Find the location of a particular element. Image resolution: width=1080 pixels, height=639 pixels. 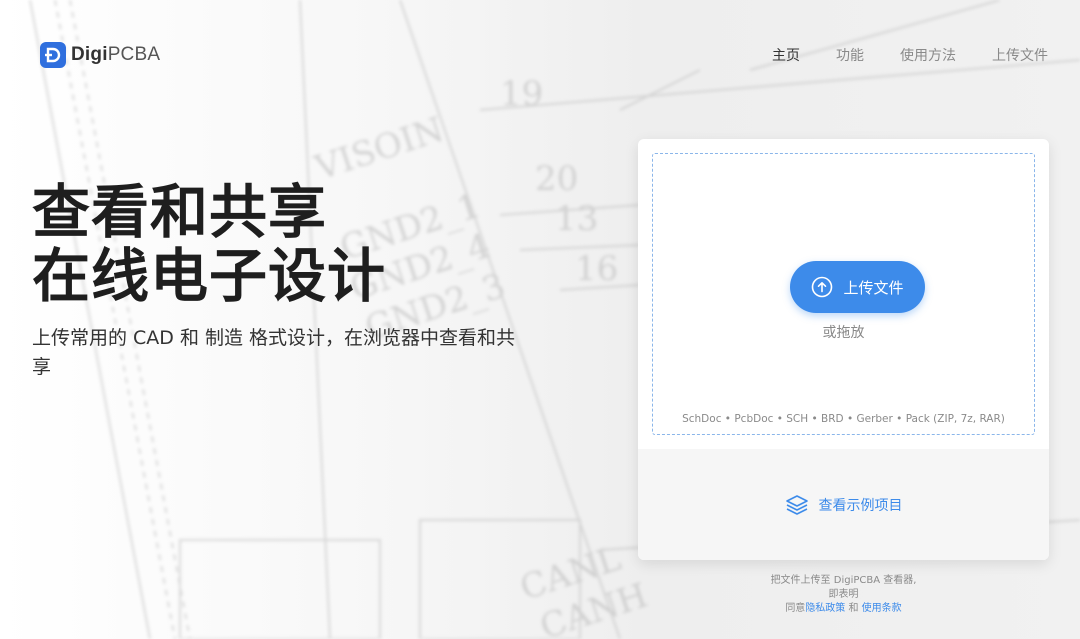

hero-subtitle: 上传常用的 CAD 和 制造 格式设计，在浏览器中查看和共享 is located at coordinates (274, 352).